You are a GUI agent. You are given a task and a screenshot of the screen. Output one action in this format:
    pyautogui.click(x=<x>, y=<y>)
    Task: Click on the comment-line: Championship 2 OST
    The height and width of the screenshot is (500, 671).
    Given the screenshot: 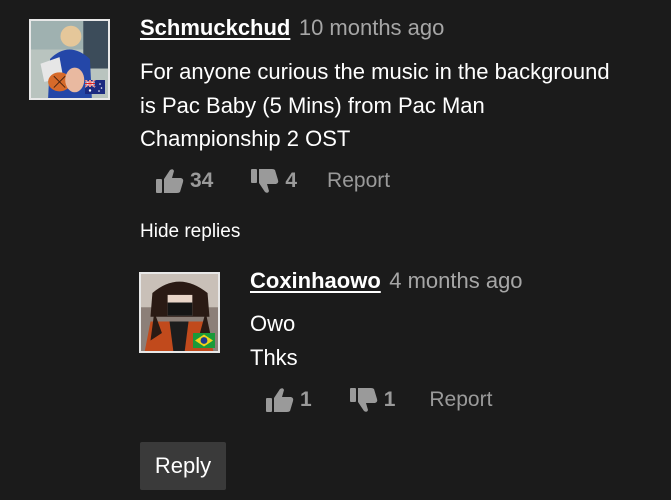 What is the action you would take?
    pyautogui.click(x=245, y=138)
    